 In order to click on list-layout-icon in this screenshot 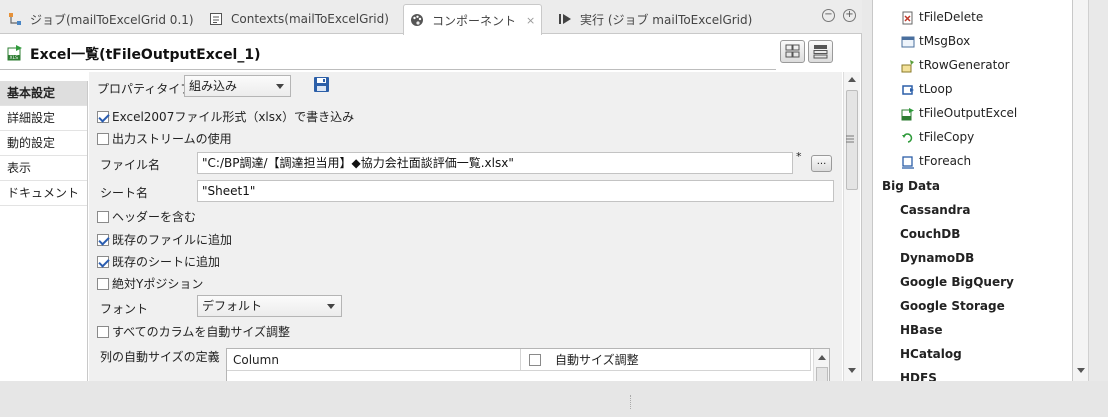, I will do `click(820, 52)`.